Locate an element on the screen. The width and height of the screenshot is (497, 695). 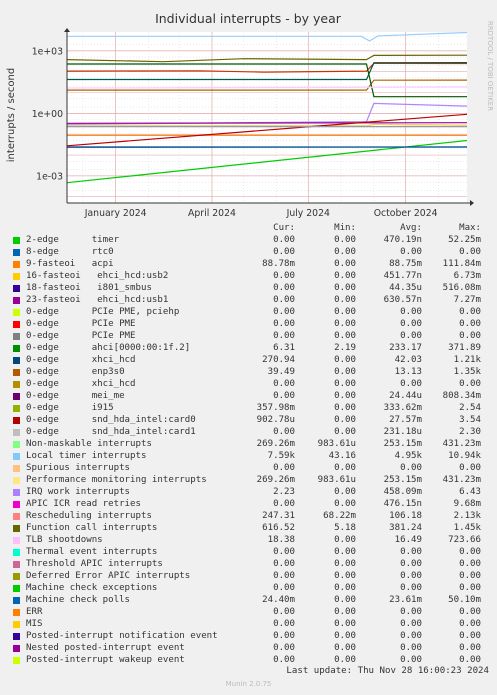
legend-series-name: 0-edge snd_hda_intel:card0 is located at coordinates (111, 420).